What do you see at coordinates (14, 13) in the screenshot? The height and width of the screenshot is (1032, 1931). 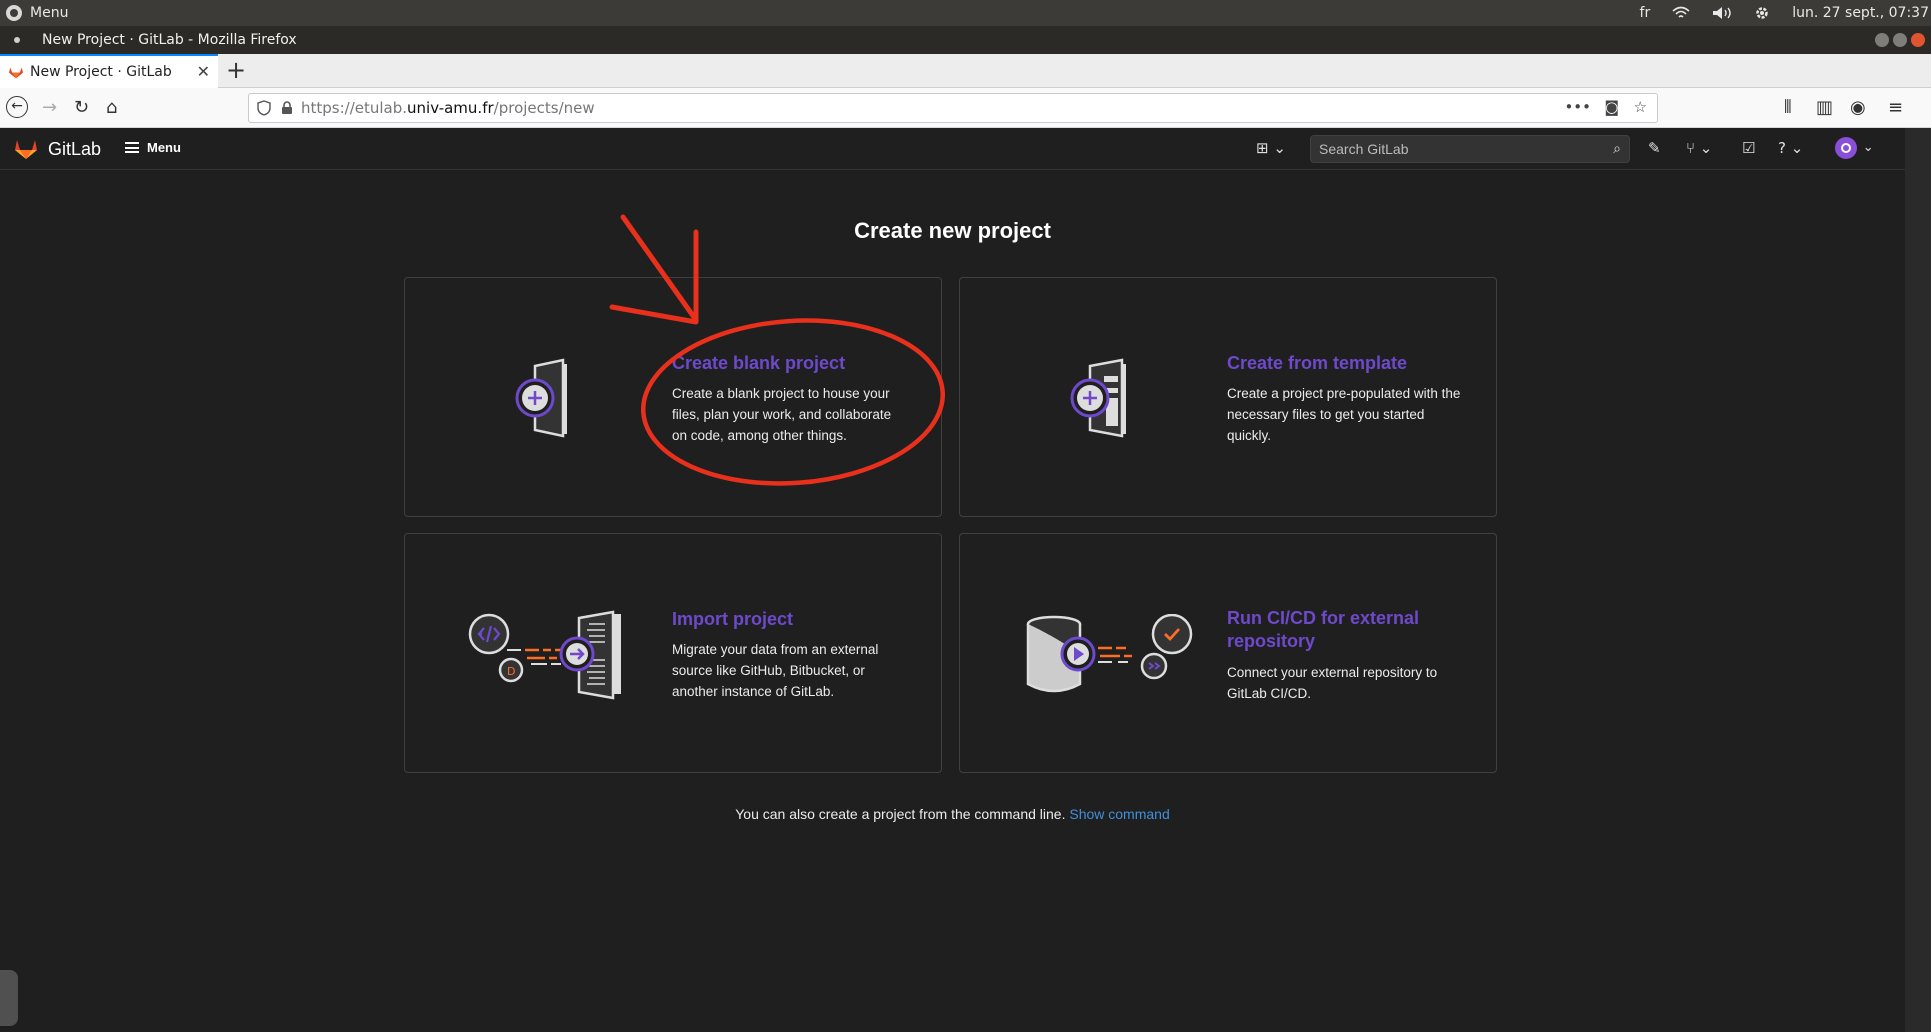 I see `os-menu-icon` at bounding box center [14, 13].